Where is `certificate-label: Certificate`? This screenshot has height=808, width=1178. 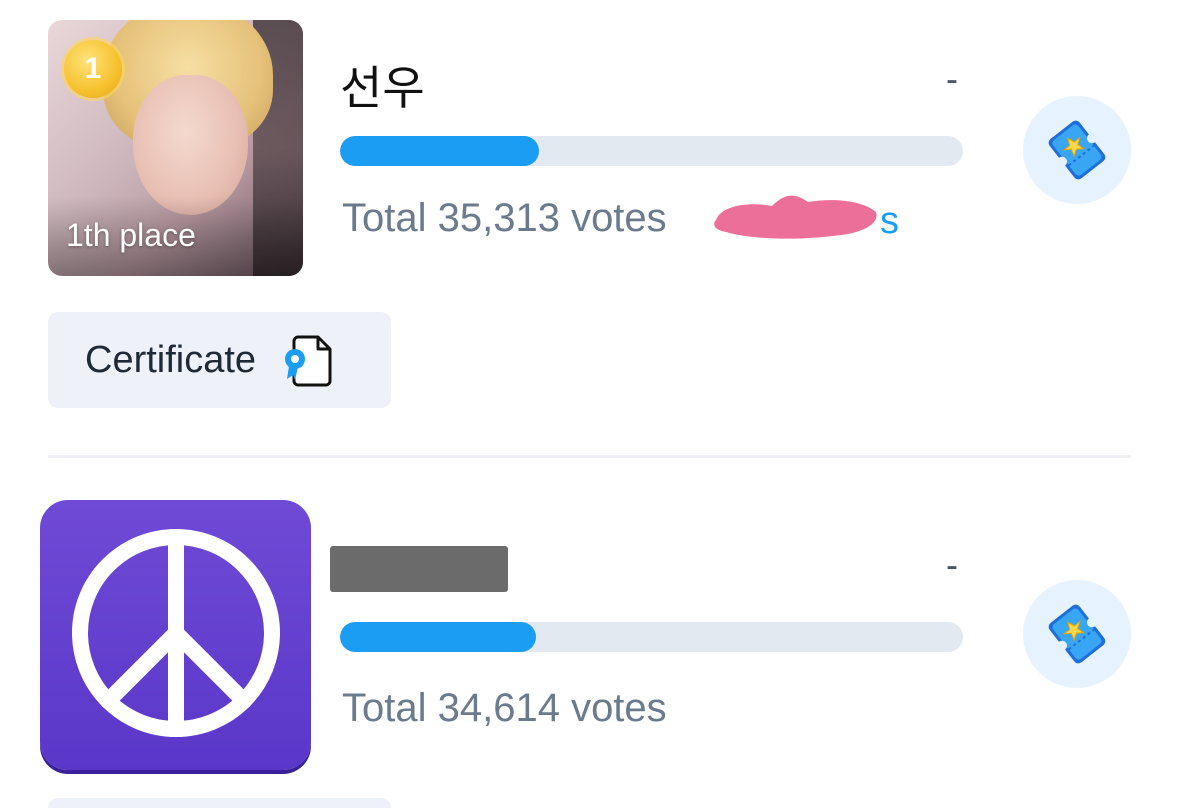 certificate-label: Certificate is located at coordinates (171, 359).